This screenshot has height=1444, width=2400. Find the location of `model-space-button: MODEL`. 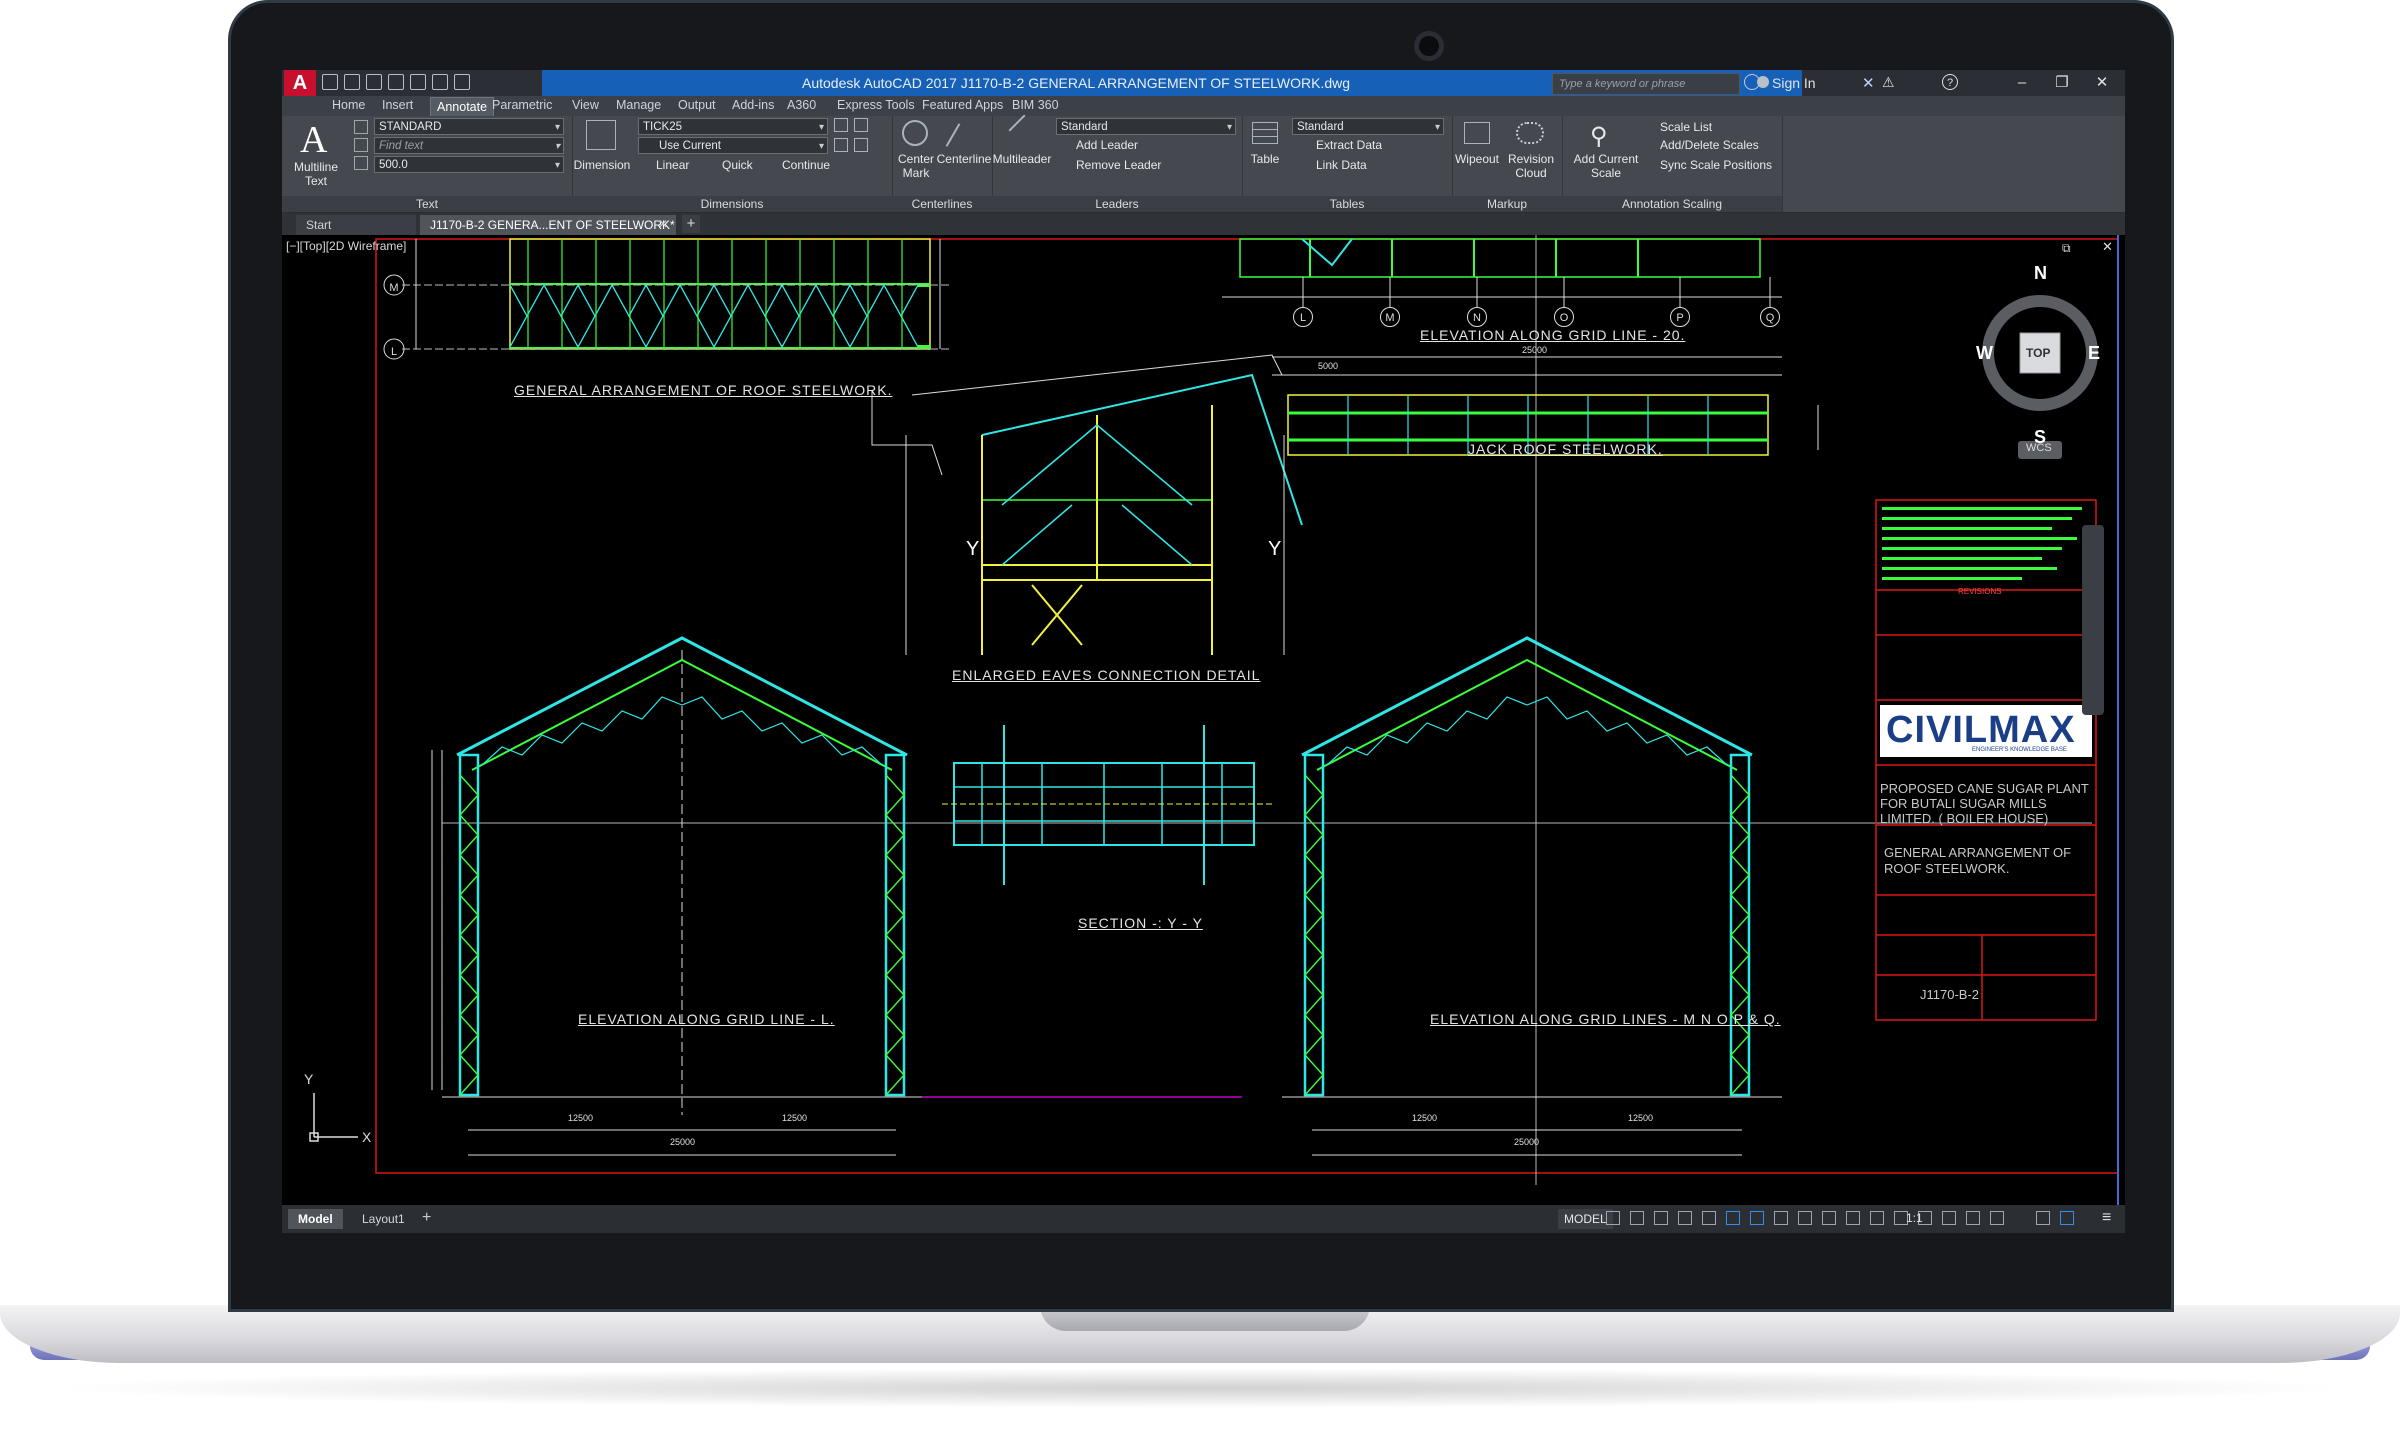

model-space-button: MODEL is located at coordinates (1585, 1219).